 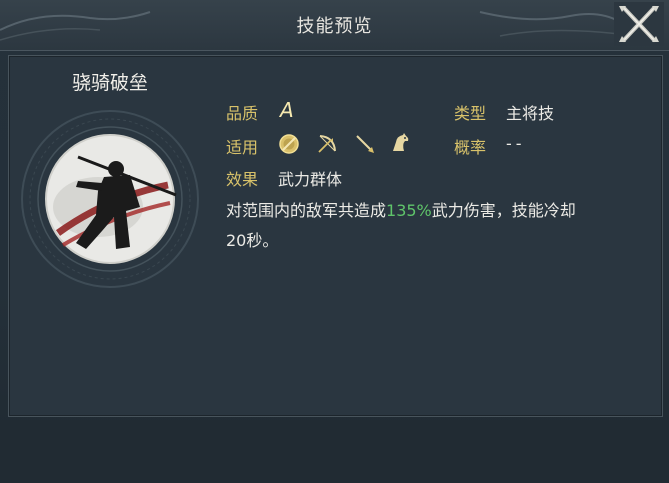 I want to click on window-title: 技能预览, so click(x=334, y=26).